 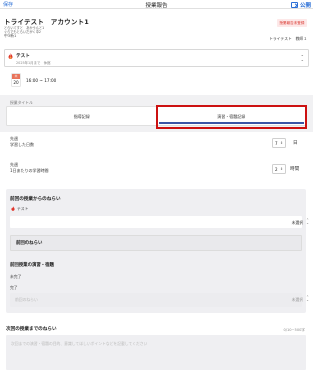 I want to click on previous-aim-select, so click(x=156, y=222).